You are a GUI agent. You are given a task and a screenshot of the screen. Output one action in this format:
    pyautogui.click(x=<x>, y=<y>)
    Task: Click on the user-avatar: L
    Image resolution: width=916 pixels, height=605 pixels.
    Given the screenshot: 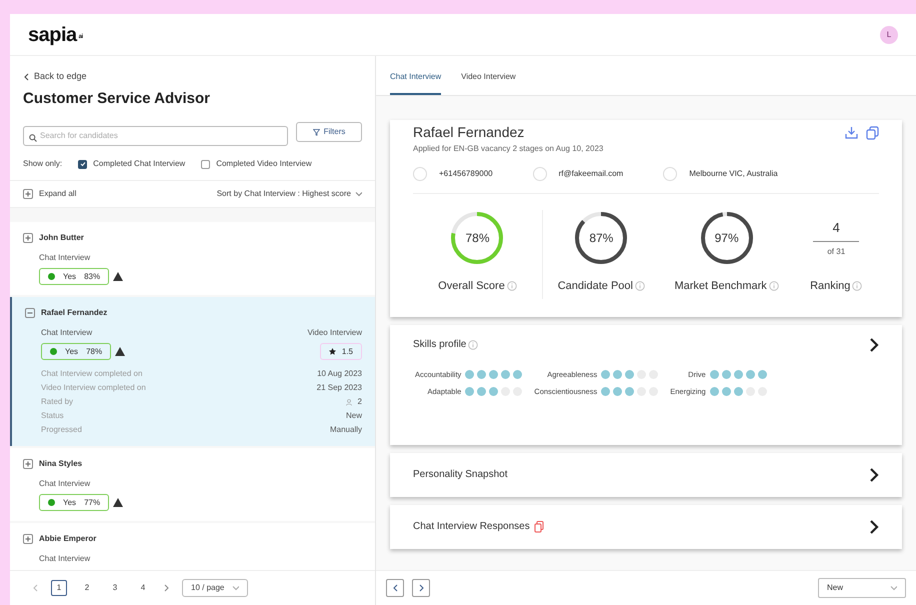 What is the action you would take?
    pyautogui.click(x=889, y=35)
    